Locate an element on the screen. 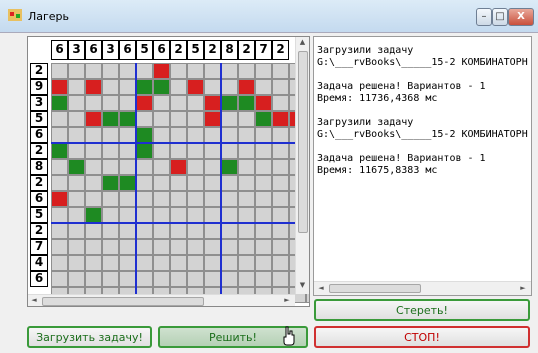  vertical-scrollbar: ▲ ▼ is located at coordinates (302, 165).